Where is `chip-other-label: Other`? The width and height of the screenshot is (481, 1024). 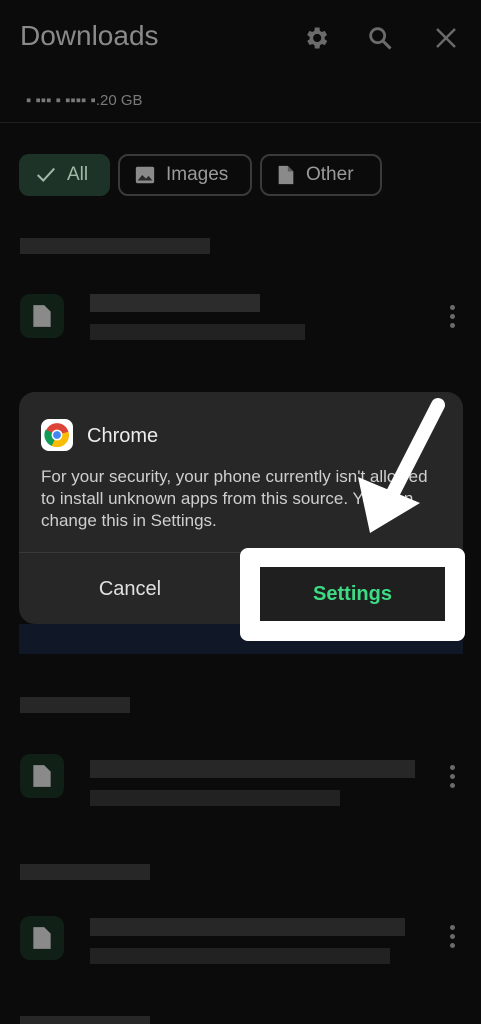
chip-other-label: Other is located at coordinates (330, 174).